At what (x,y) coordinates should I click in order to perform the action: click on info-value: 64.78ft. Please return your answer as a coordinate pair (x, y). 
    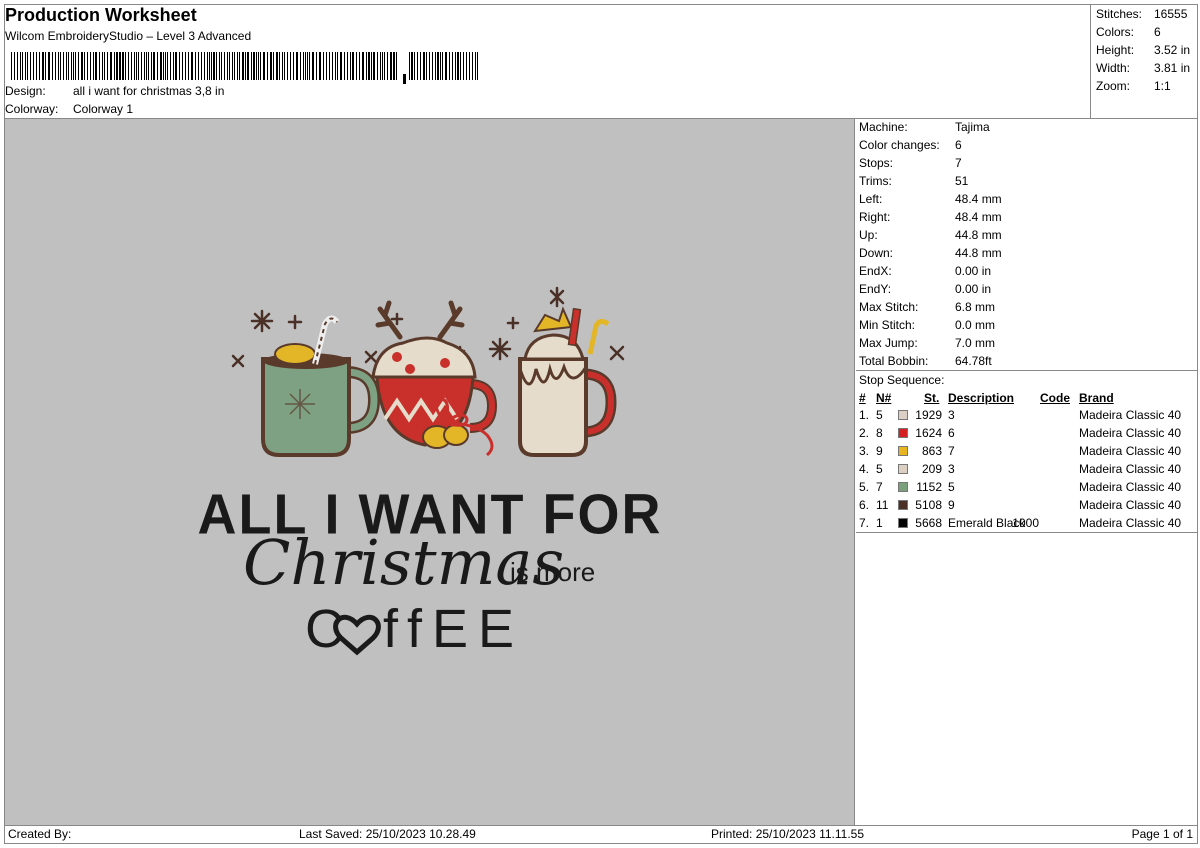
    Looking at the image, I should click on (973, 361).